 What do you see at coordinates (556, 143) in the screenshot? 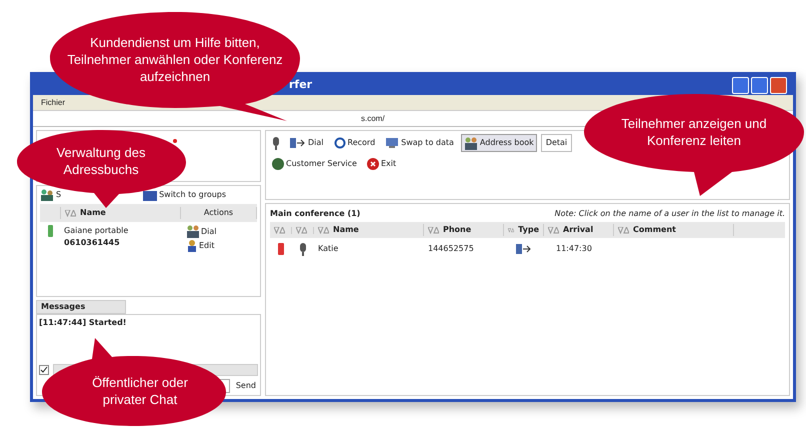
I see `dropdown: Detai` at bounding box center [556, 143].